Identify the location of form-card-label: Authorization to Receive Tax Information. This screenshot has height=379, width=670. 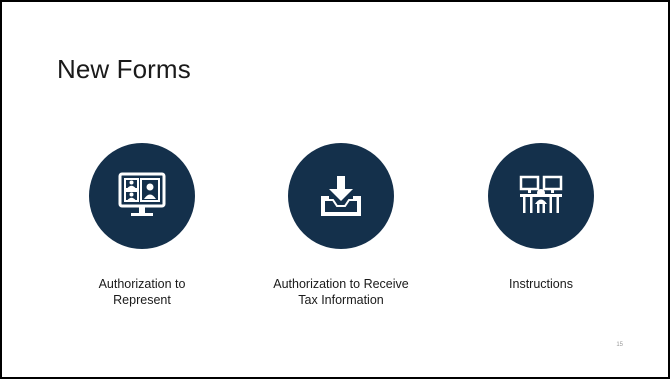
(341, 292).